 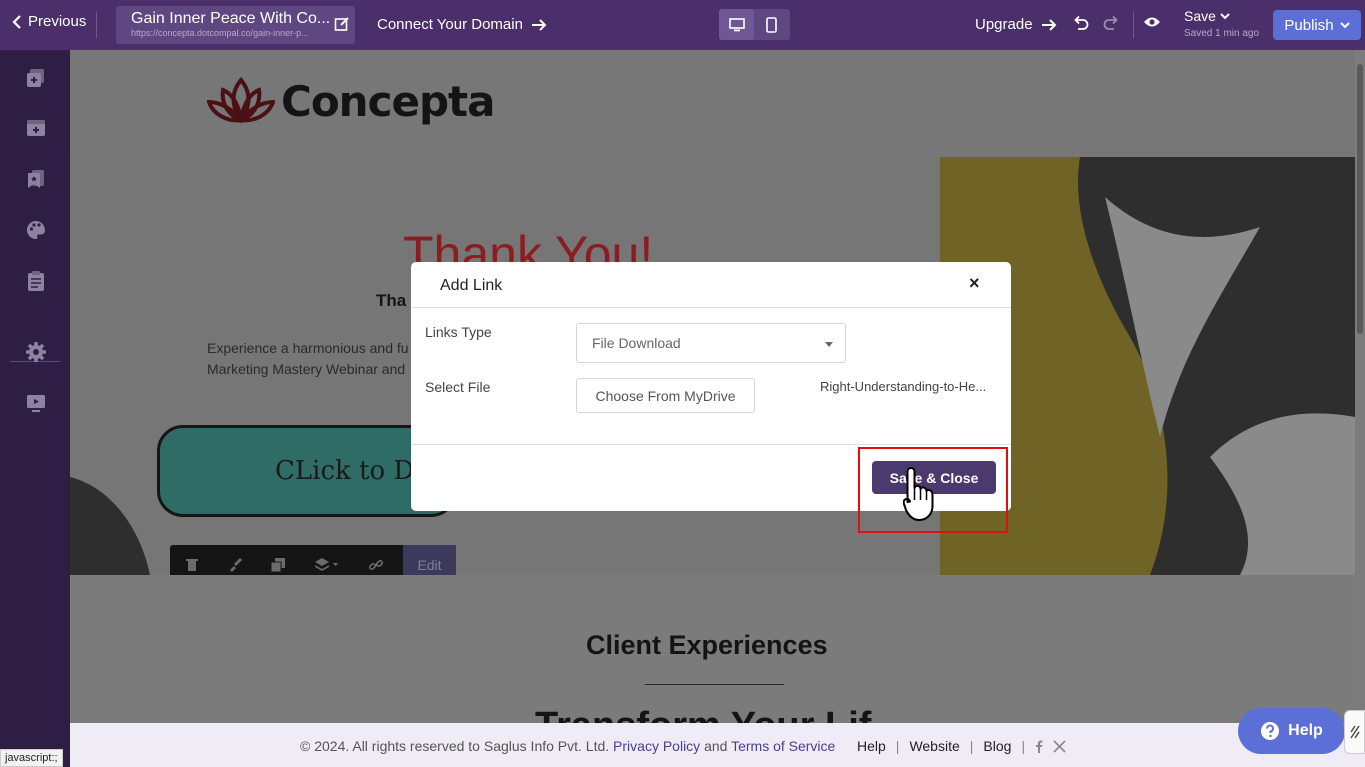 I want to click on preview-button, so click(x=1152, y=22).